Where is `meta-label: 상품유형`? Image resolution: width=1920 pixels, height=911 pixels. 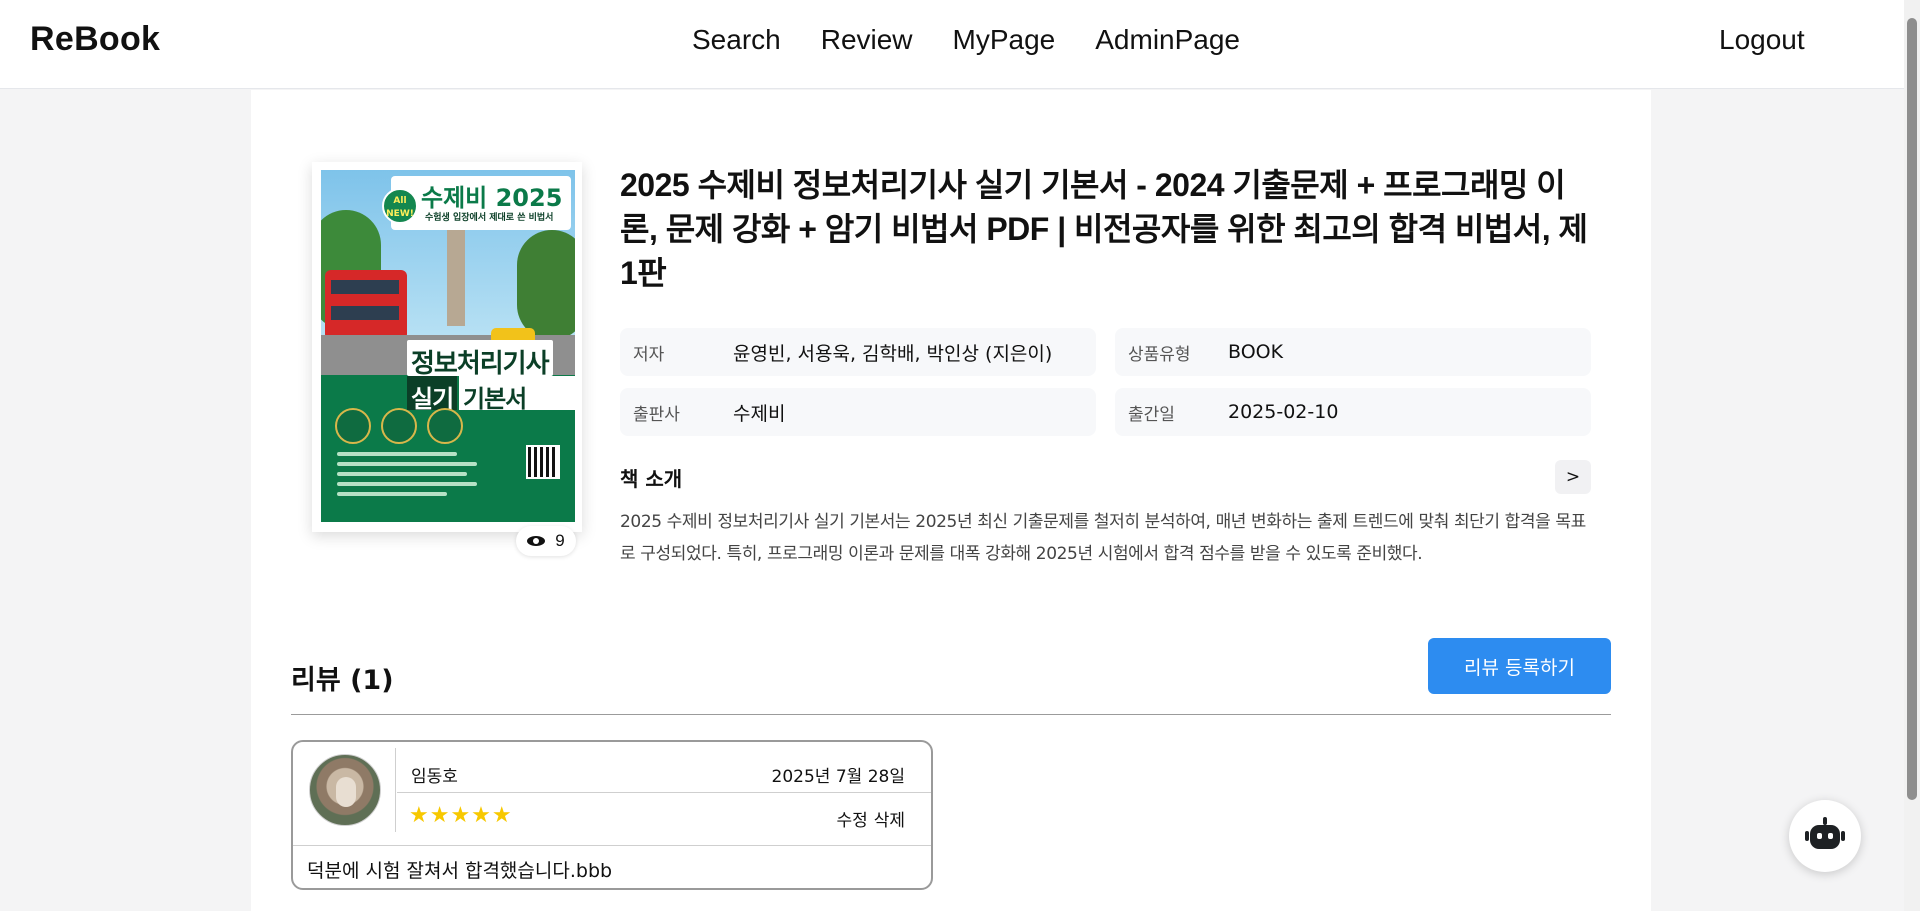 meta-label: 상품유형 is located at coordinates (1159, 354).